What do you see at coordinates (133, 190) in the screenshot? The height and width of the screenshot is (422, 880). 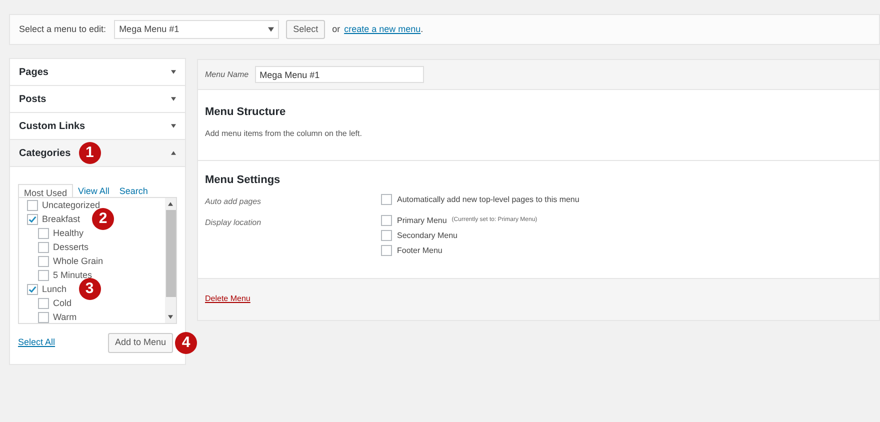 I see `tab: Search` at bounding box center [133, 190].